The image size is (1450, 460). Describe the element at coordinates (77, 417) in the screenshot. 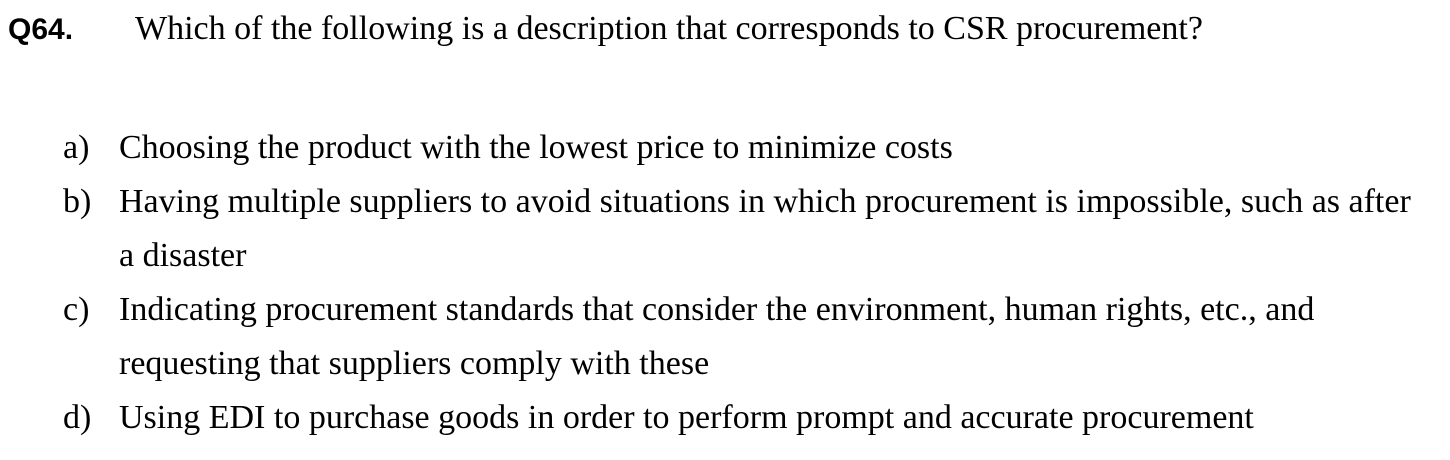

I see `option-letter: d)` at that location.